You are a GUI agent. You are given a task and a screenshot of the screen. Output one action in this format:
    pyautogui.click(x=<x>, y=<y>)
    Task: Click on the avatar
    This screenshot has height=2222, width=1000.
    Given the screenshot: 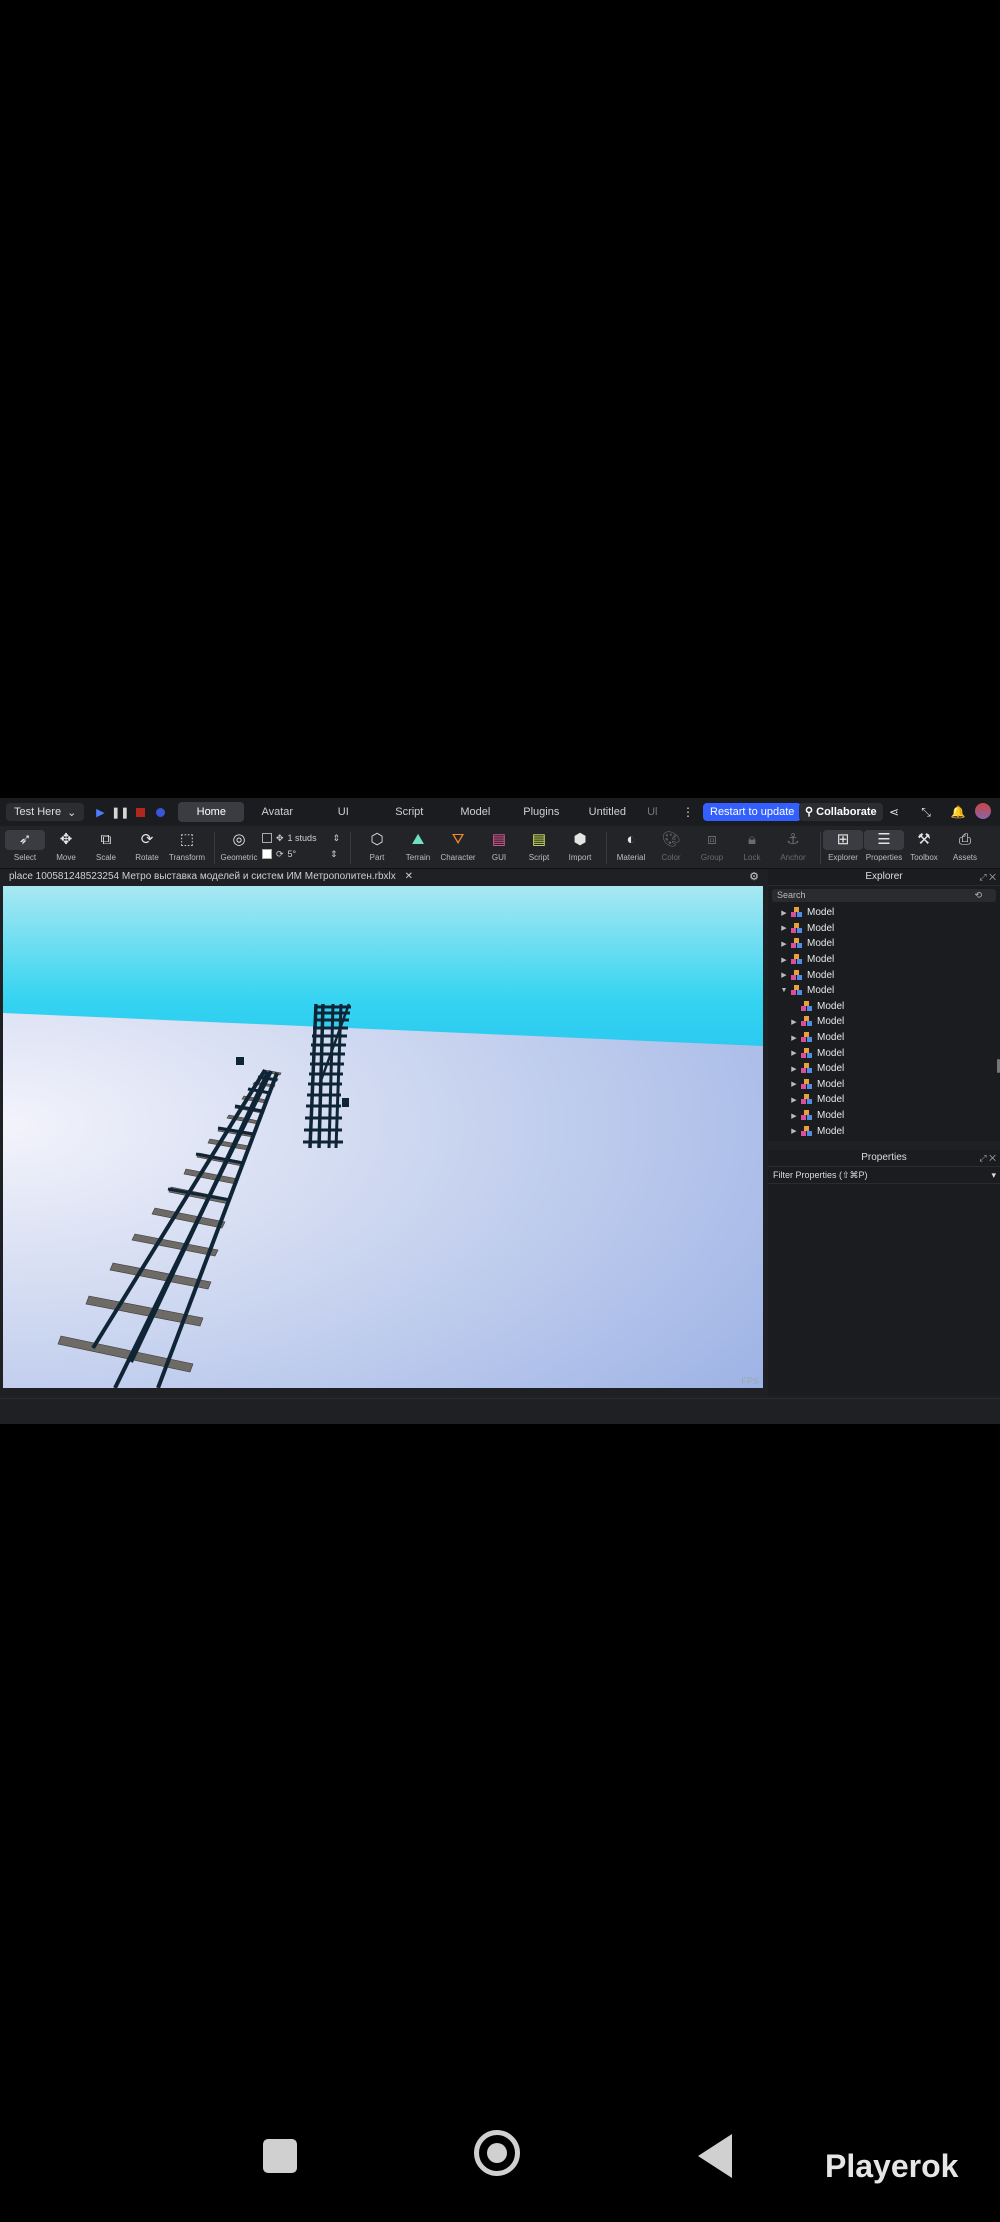 What is the action you would take?
    pyautogui.click(x=983, y=812)
    